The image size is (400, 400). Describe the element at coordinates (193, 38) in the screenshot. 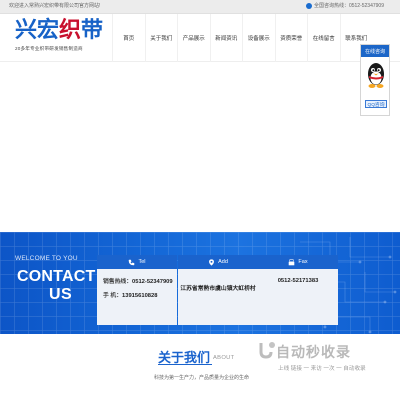

I see `nav-item-products: 产品展示` at that location.